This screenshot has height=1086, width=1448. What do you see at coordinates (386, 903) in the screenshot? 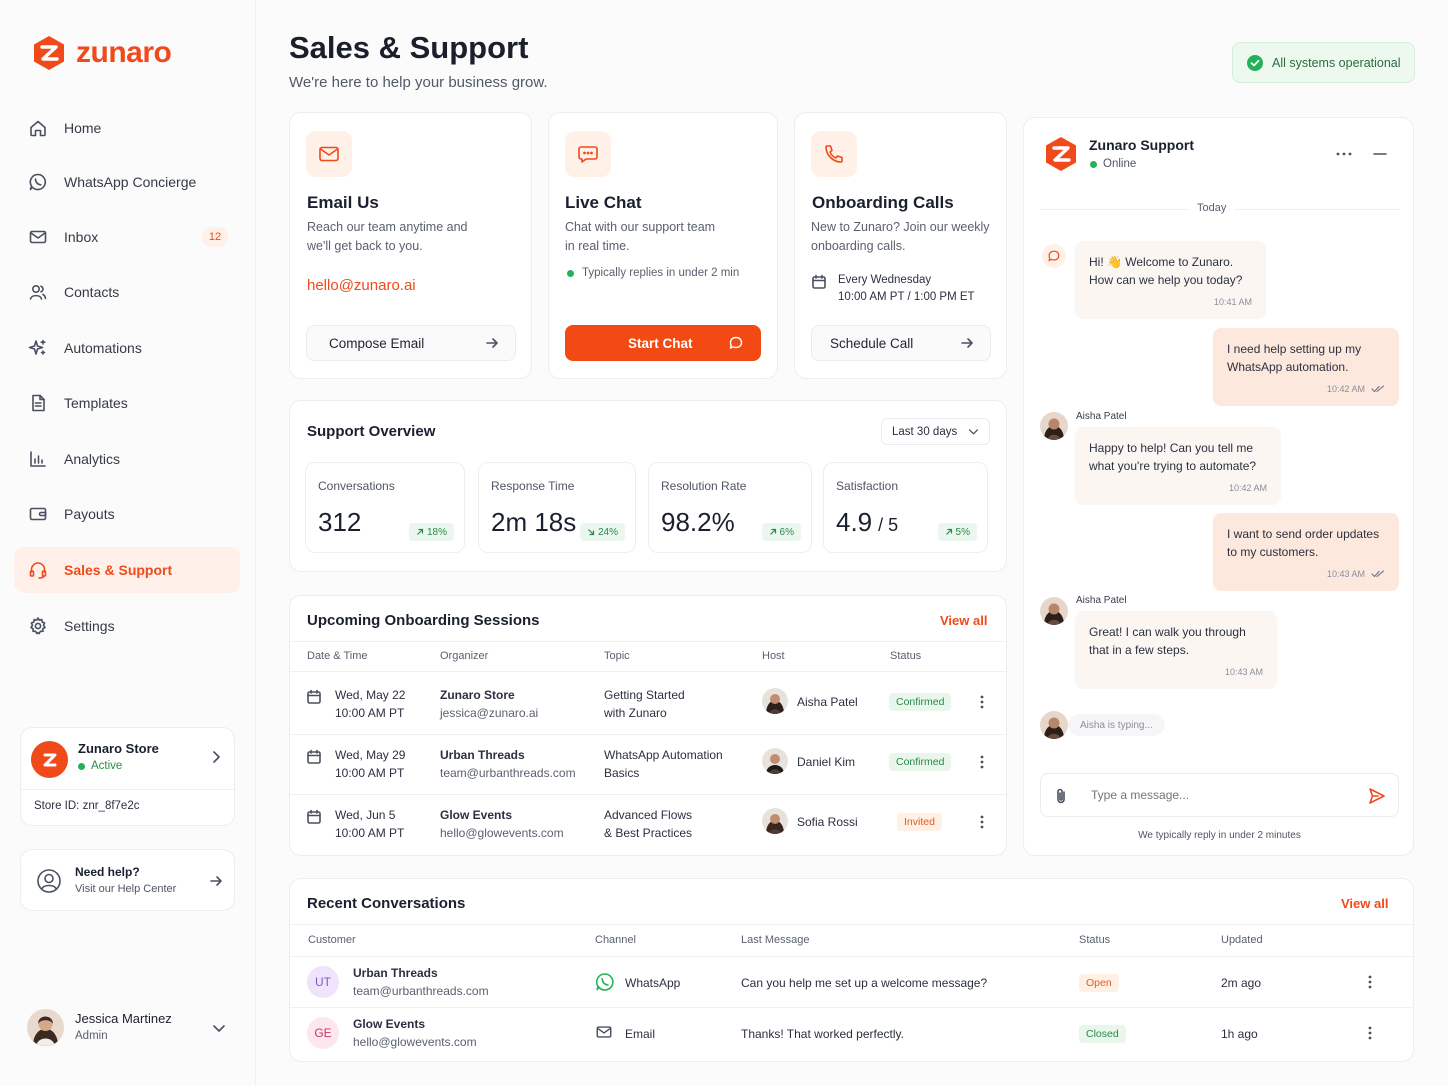
I see `conversations-title: Recent Conversations` at bounding box center [386, 903].